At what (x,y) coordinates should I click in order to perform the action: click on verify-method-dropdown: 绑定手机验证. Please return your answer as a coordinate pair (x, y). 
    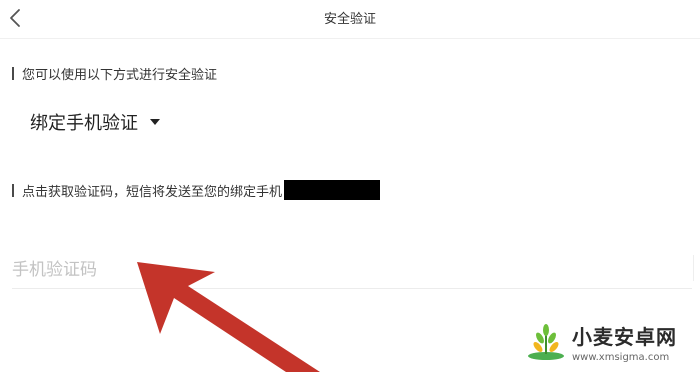
    Looking at the image, I should click on (95, 122).